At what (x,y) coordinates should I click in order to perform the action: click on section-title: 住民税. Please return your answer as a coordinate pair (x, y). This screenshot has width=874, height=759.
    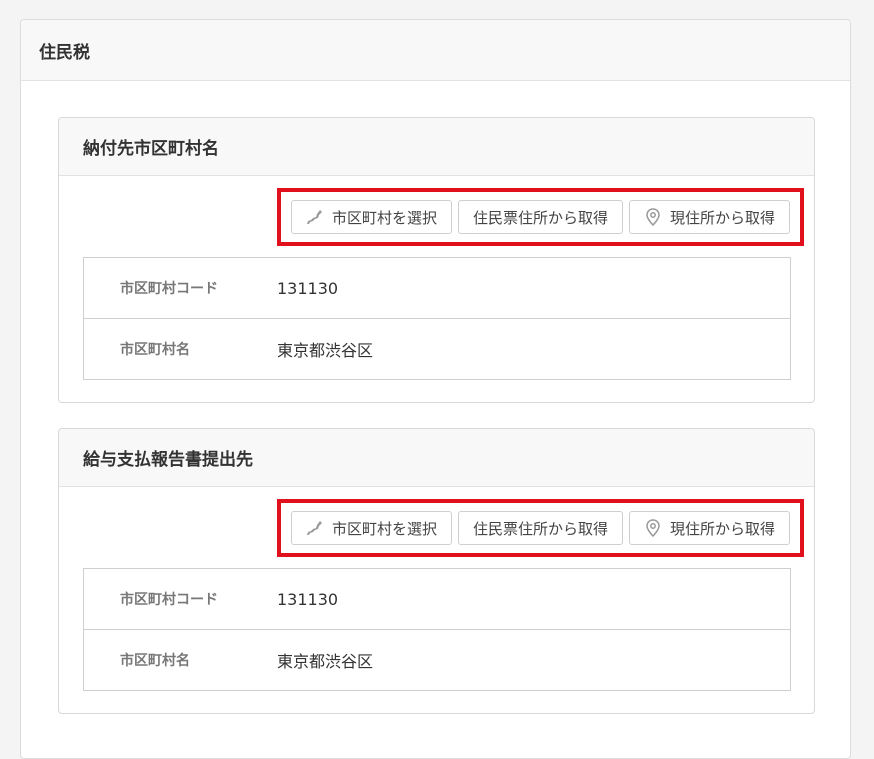
    Looking at the image, I should click on (435, 50).